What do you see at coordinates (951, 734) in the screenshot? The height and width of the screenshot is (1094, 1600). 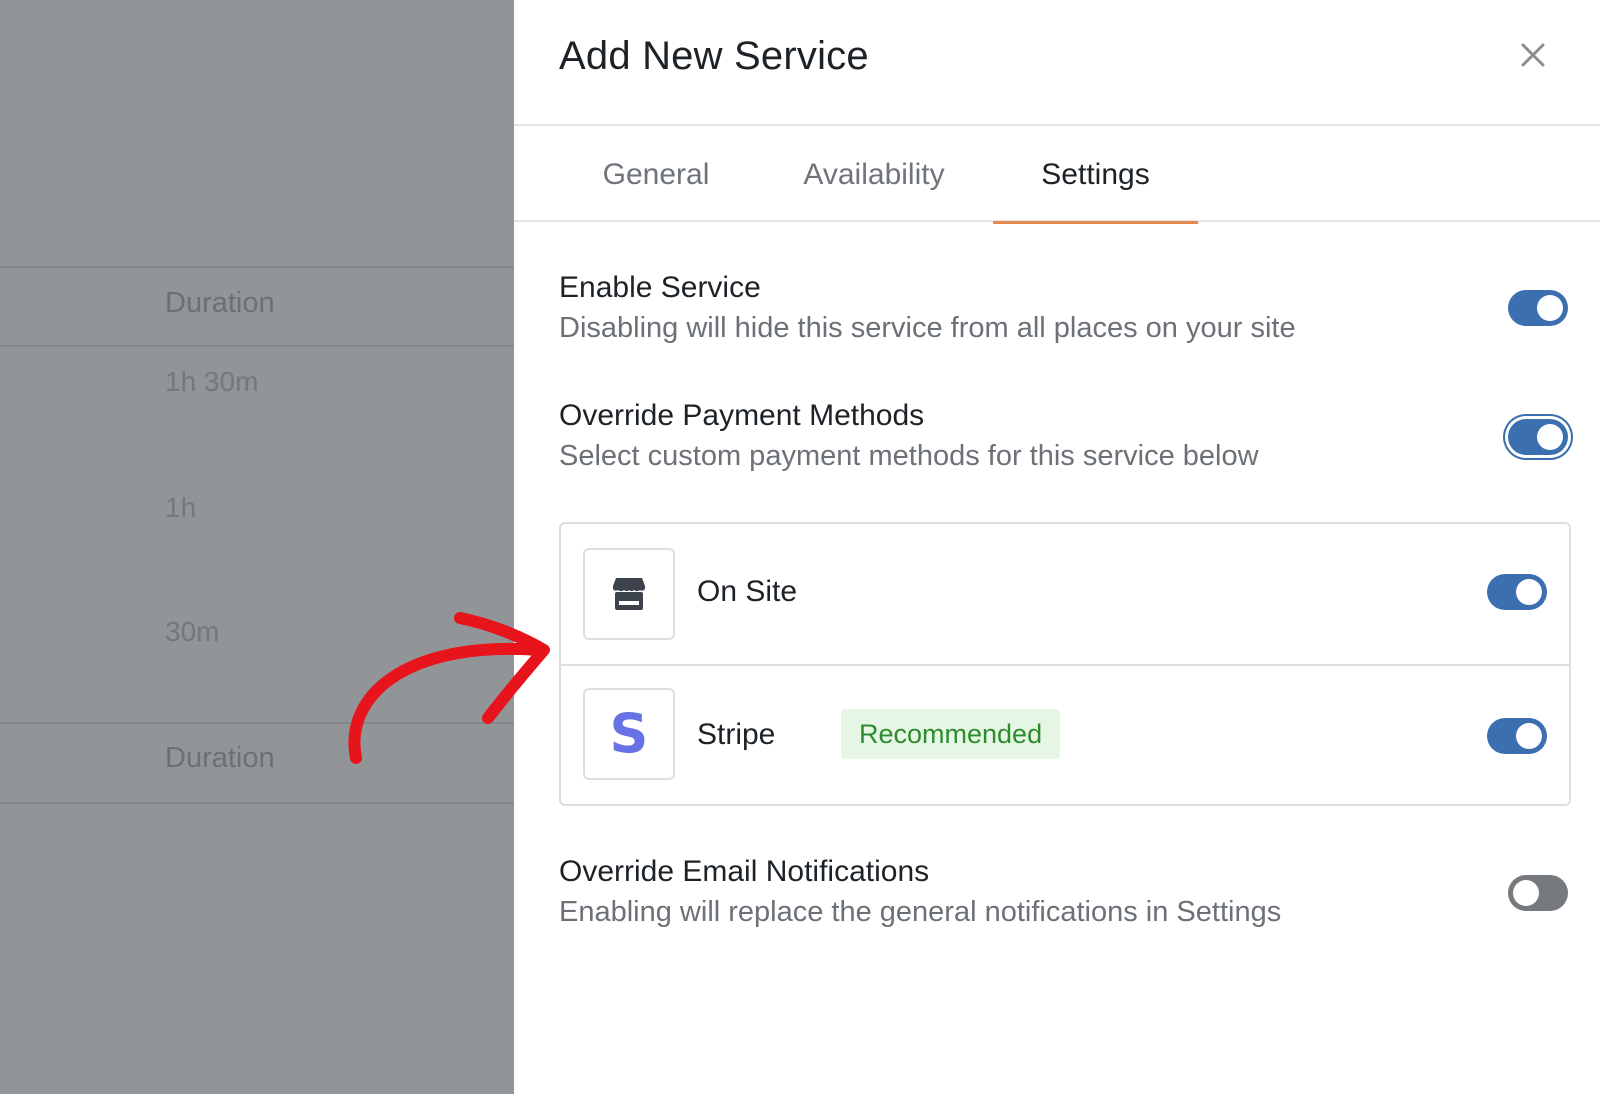 I see `recommended-badge: Recommended` at bounding box center [951, 734].